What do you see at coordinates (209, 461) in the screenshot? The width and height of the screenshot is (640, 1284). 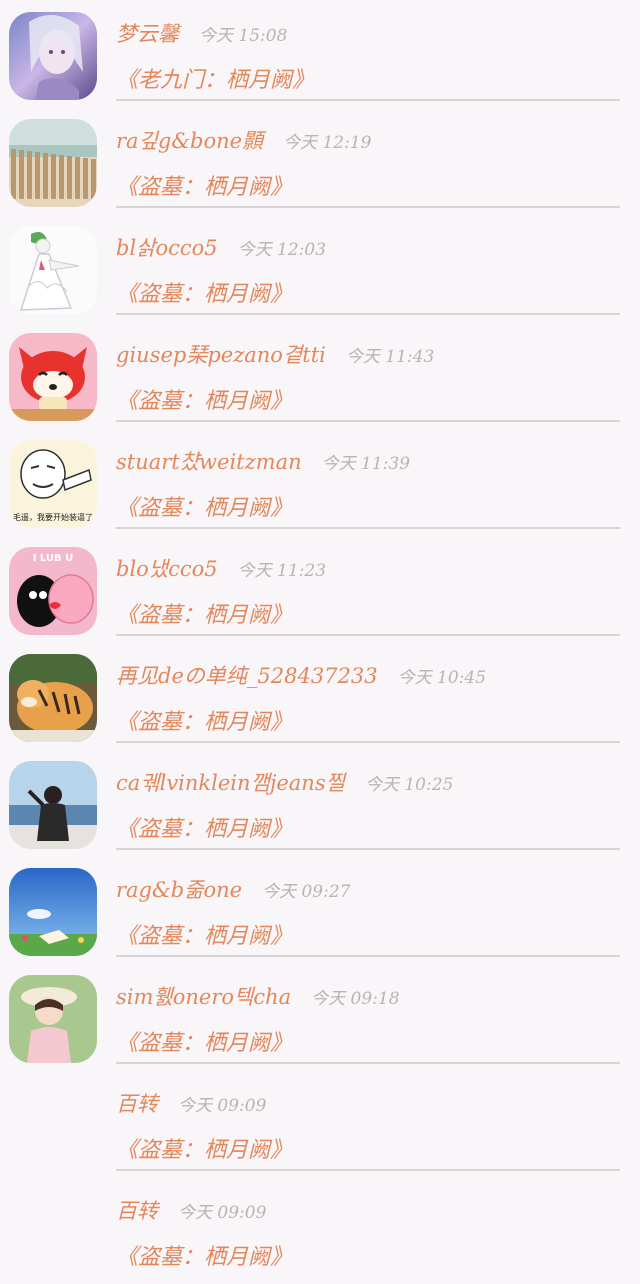 I see `user-name: stuart챴weitzman` at bounding box center [209, 461].